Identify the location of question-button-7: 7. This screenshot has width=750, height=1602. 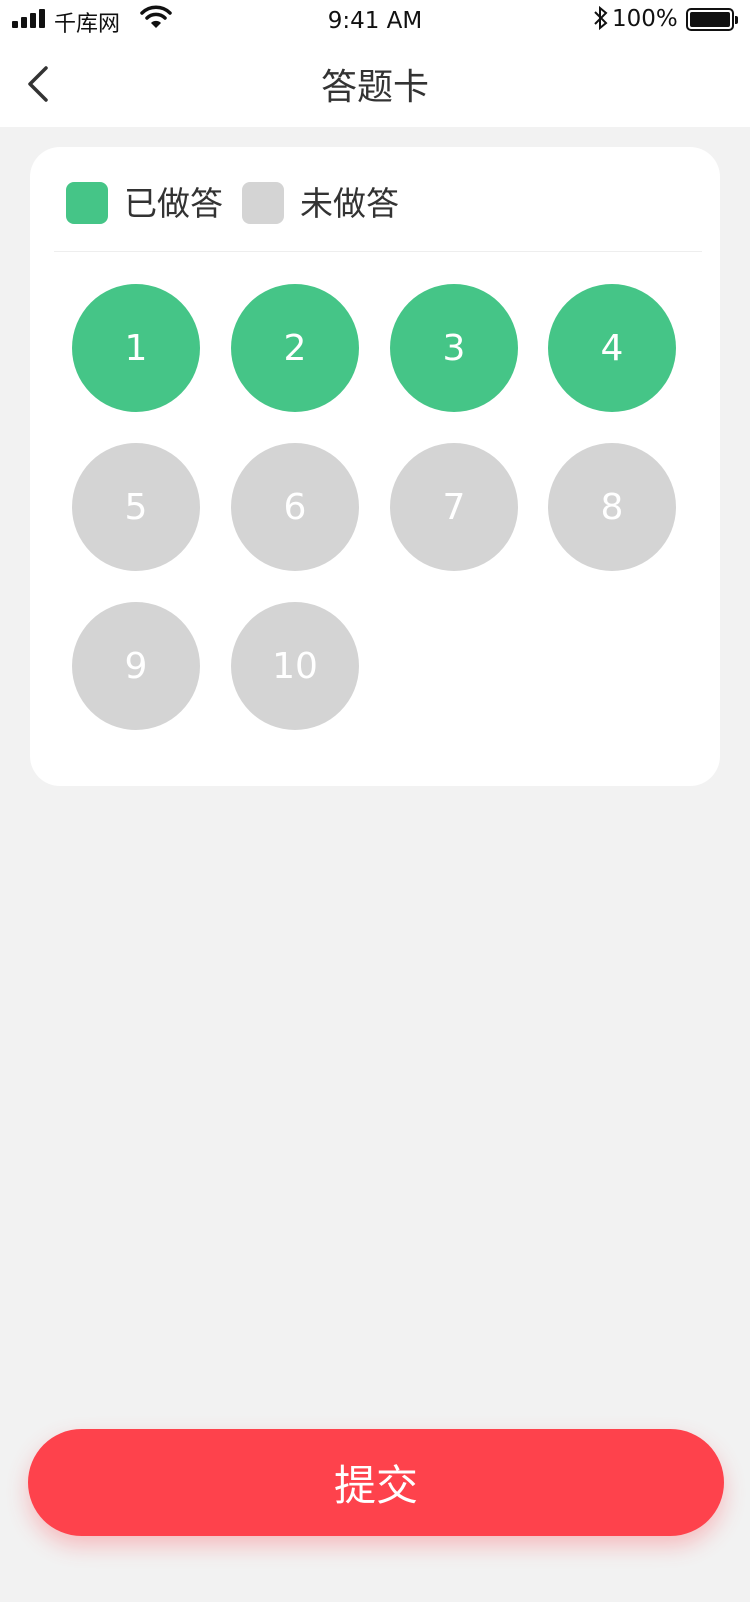
(454, 507).